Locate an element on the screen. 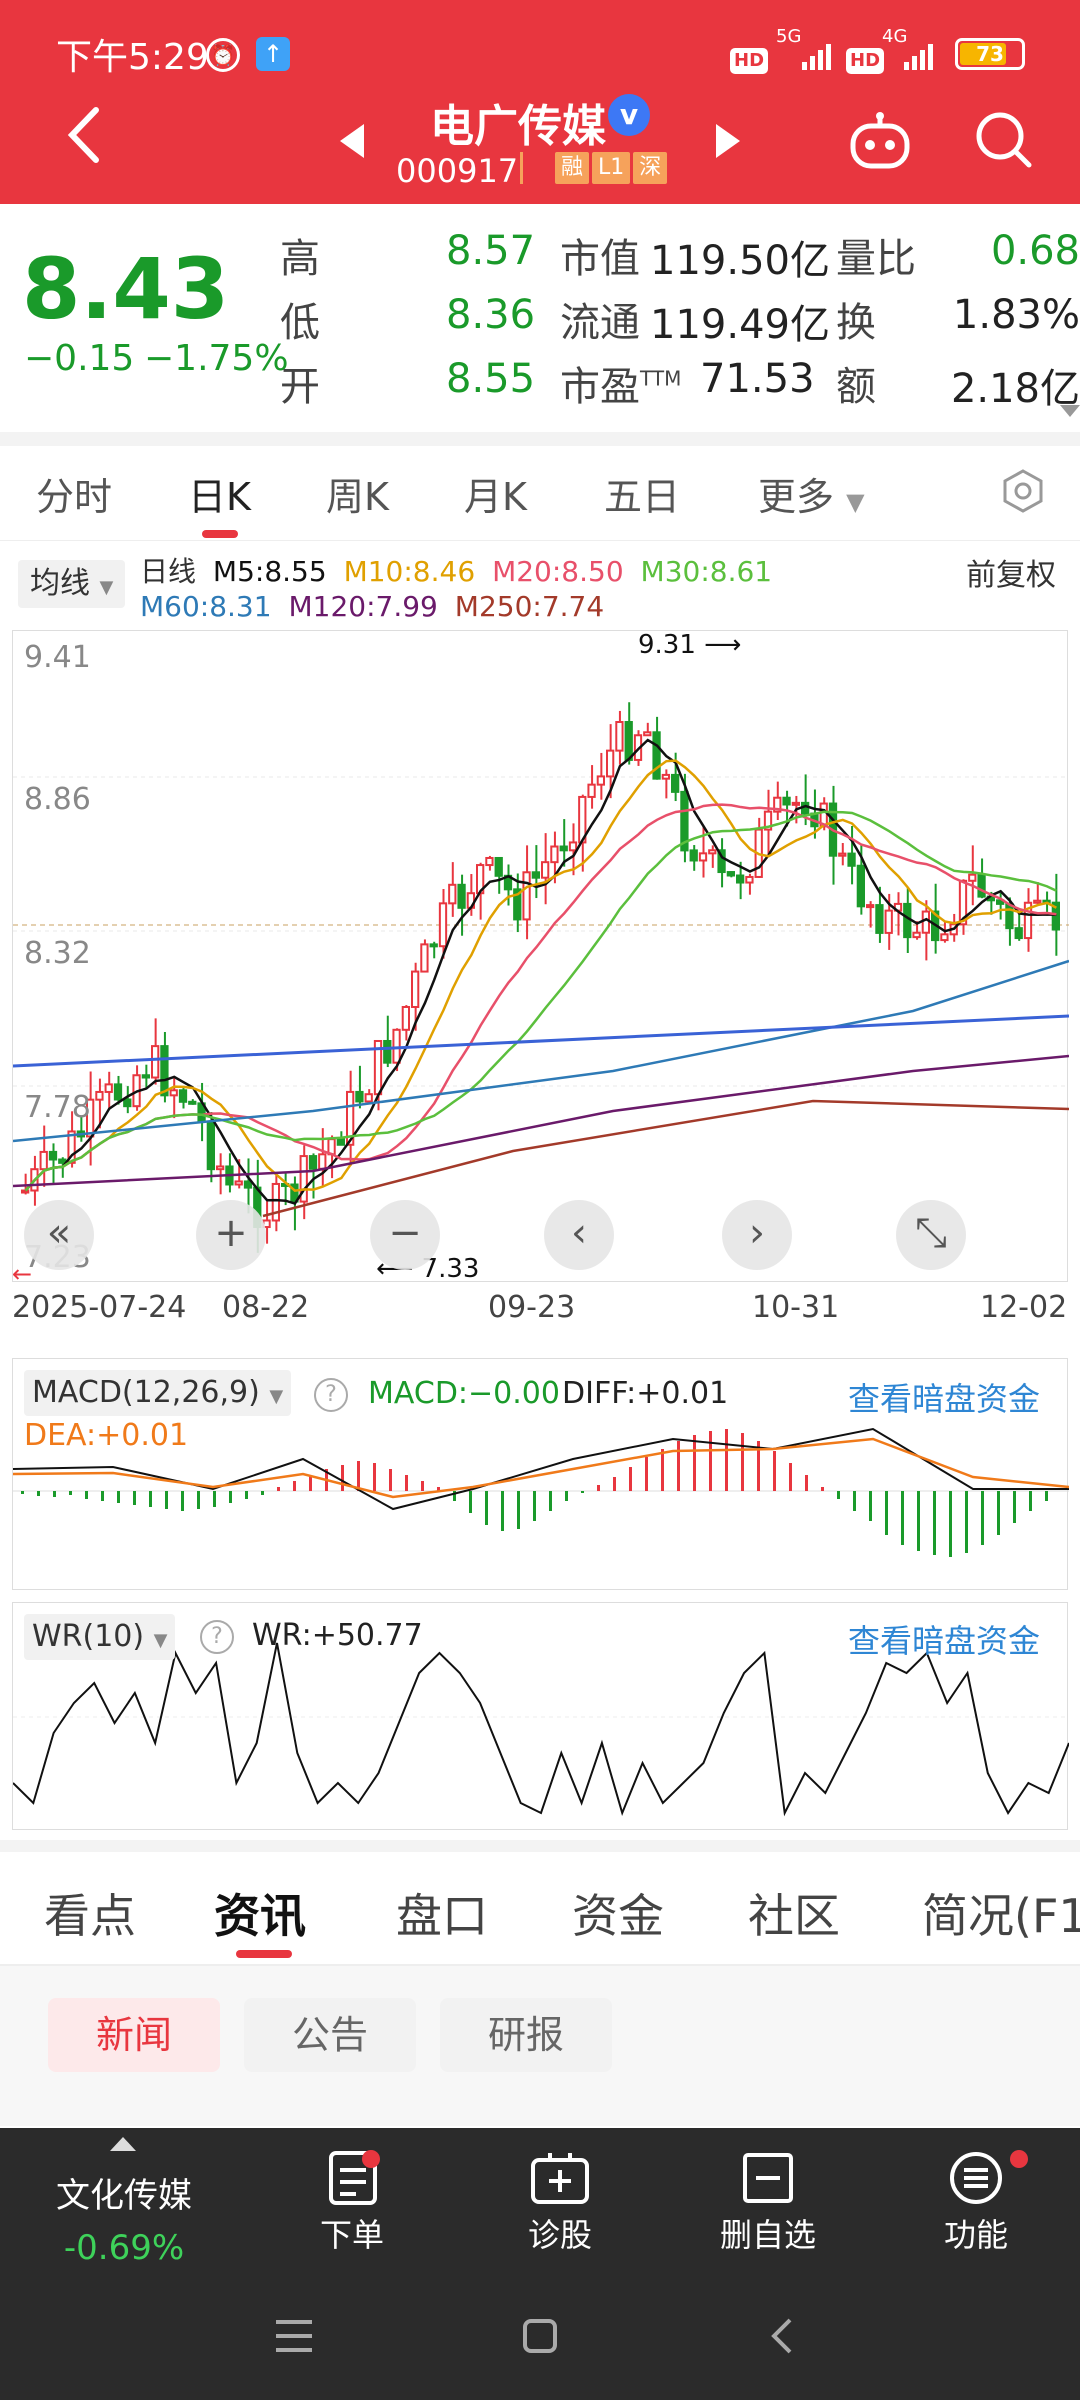 The height and width of the screenshot is (2400, 1080). macd-select: MACD(12,26,9) ▼ is located at coordinates (158, 1393).